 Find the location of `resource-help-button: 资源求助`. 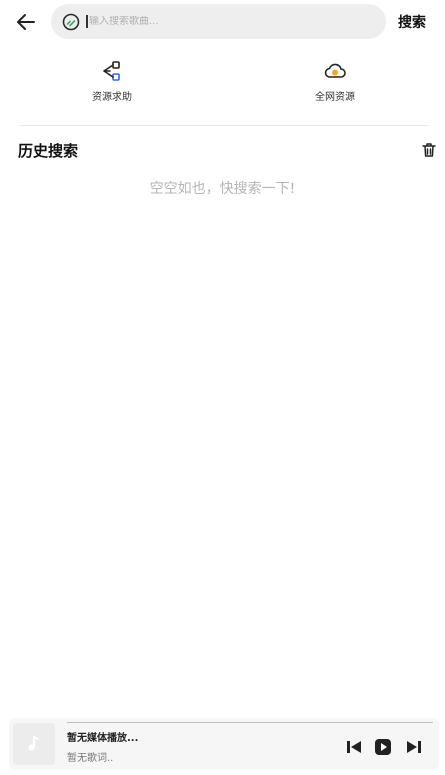

resource-help-button: 资源求助 is located at coordinates (112, 80).